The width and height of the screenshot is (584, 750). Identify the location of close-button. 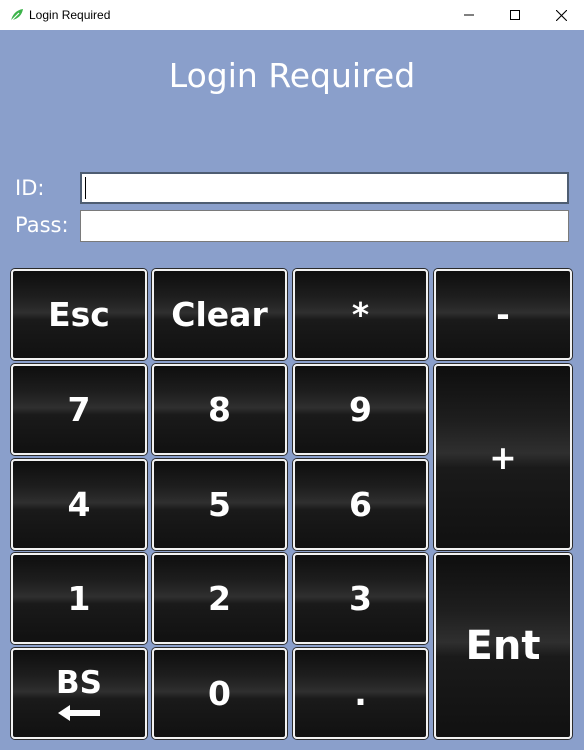
(561, 15).